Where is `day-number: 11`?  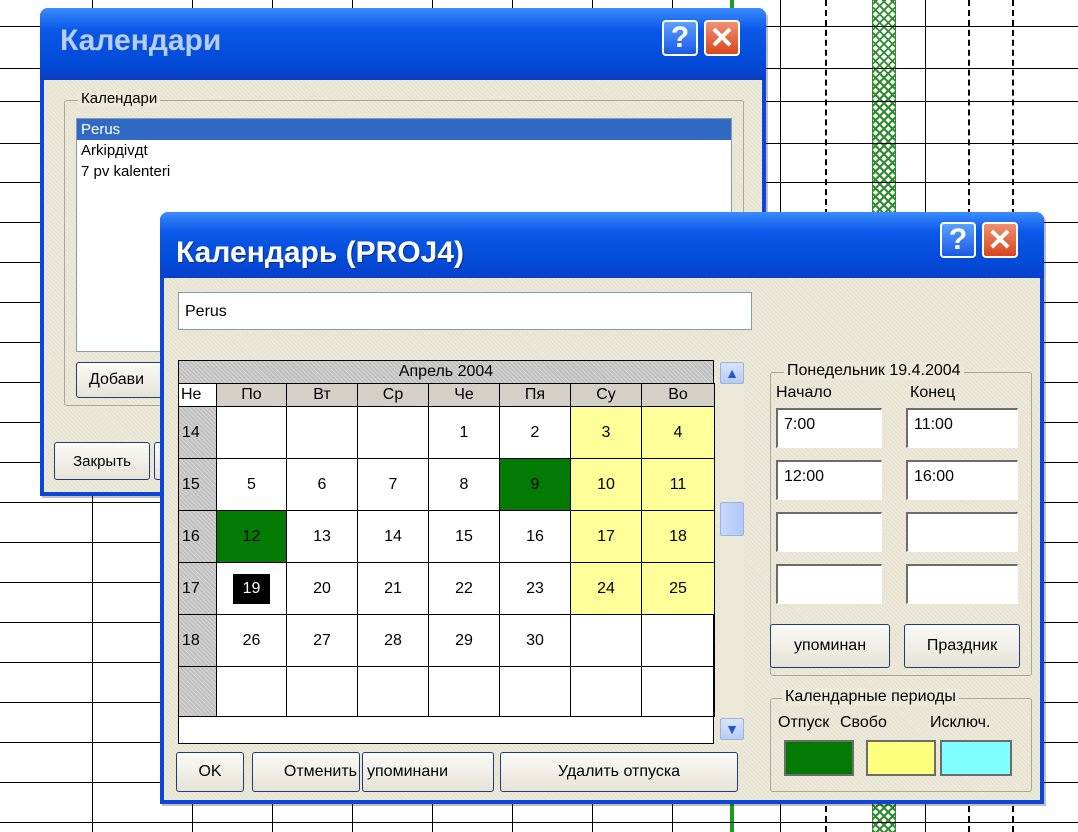 day-number: 11 is located at coordinates (678, 484).